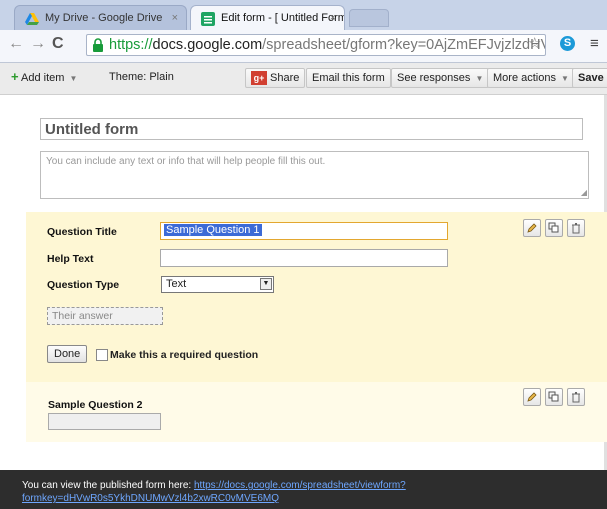 This screenshot has height=509, width=607. Describe the element at coordinates (213, 230) in the screenshot. I see `question-title-value: Sample Question 1` at that location.